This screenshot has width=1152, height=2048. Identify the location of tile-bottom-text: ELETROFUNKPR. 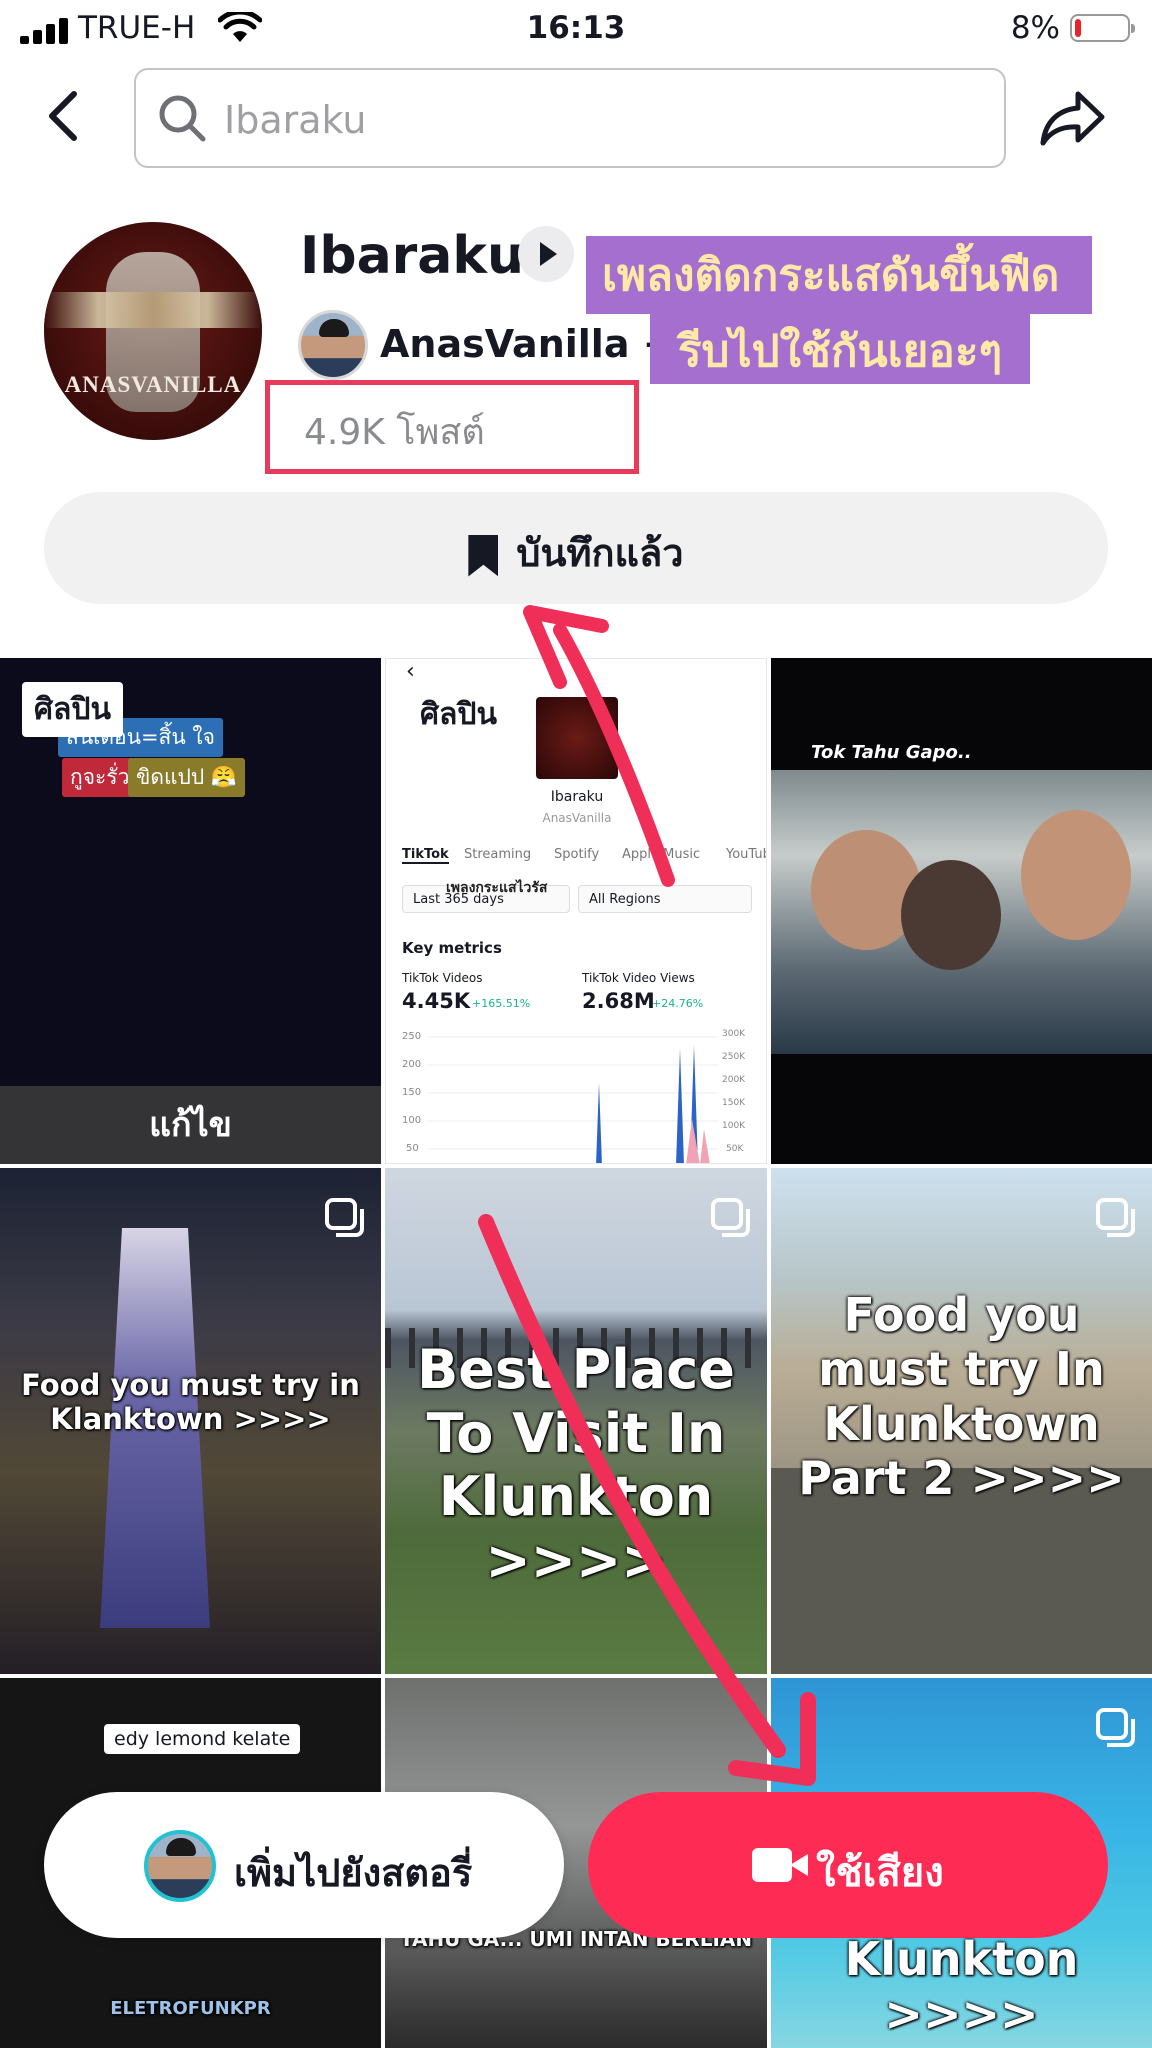
(190, 2008).